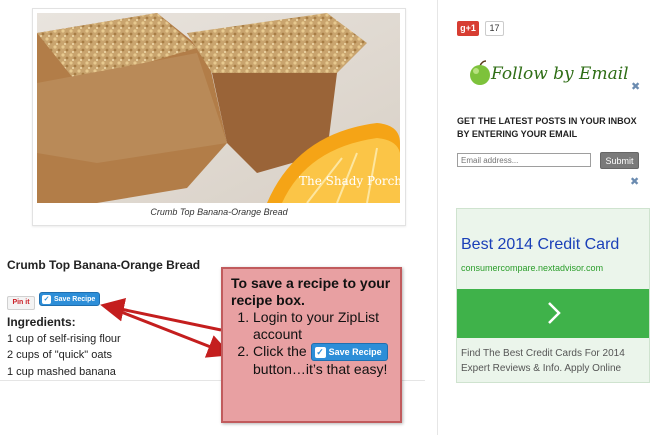  What do you see at coordinates (437, 217) in the screenshot?
I see `sidebar-divider` at bounding box center [437, 217].